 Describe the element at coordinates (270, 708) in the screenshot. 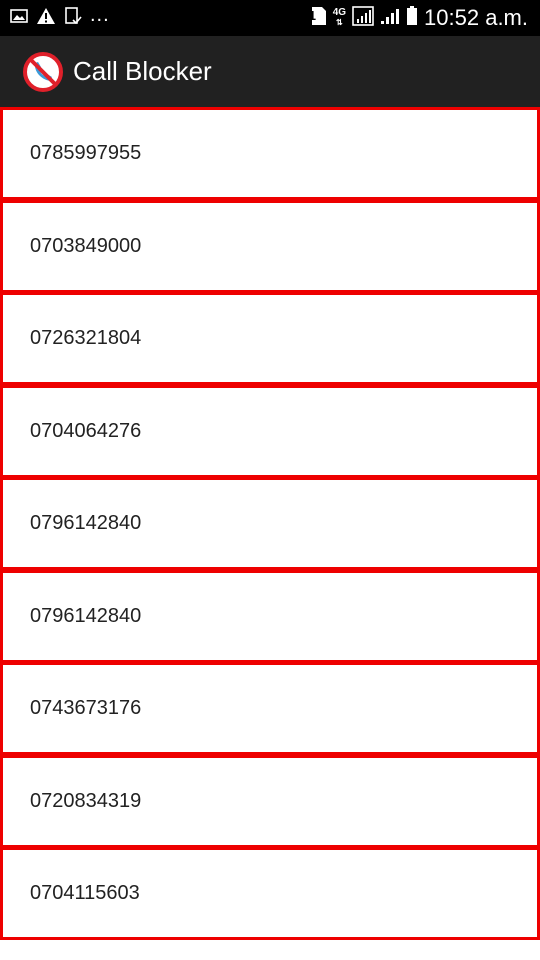

I see `list-item: 0743673176` at that location.